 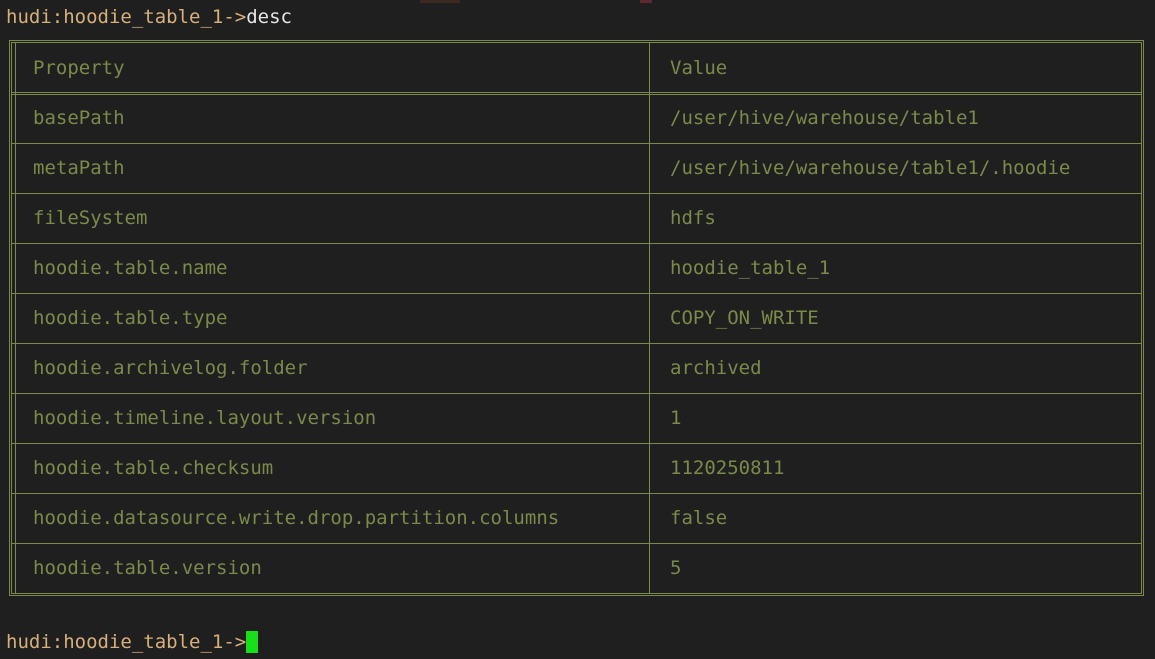 What do you see at coordinates (79, 168) in the screenshot?
I see `table-row-property: metaPath` at bounding box center [79, 168].